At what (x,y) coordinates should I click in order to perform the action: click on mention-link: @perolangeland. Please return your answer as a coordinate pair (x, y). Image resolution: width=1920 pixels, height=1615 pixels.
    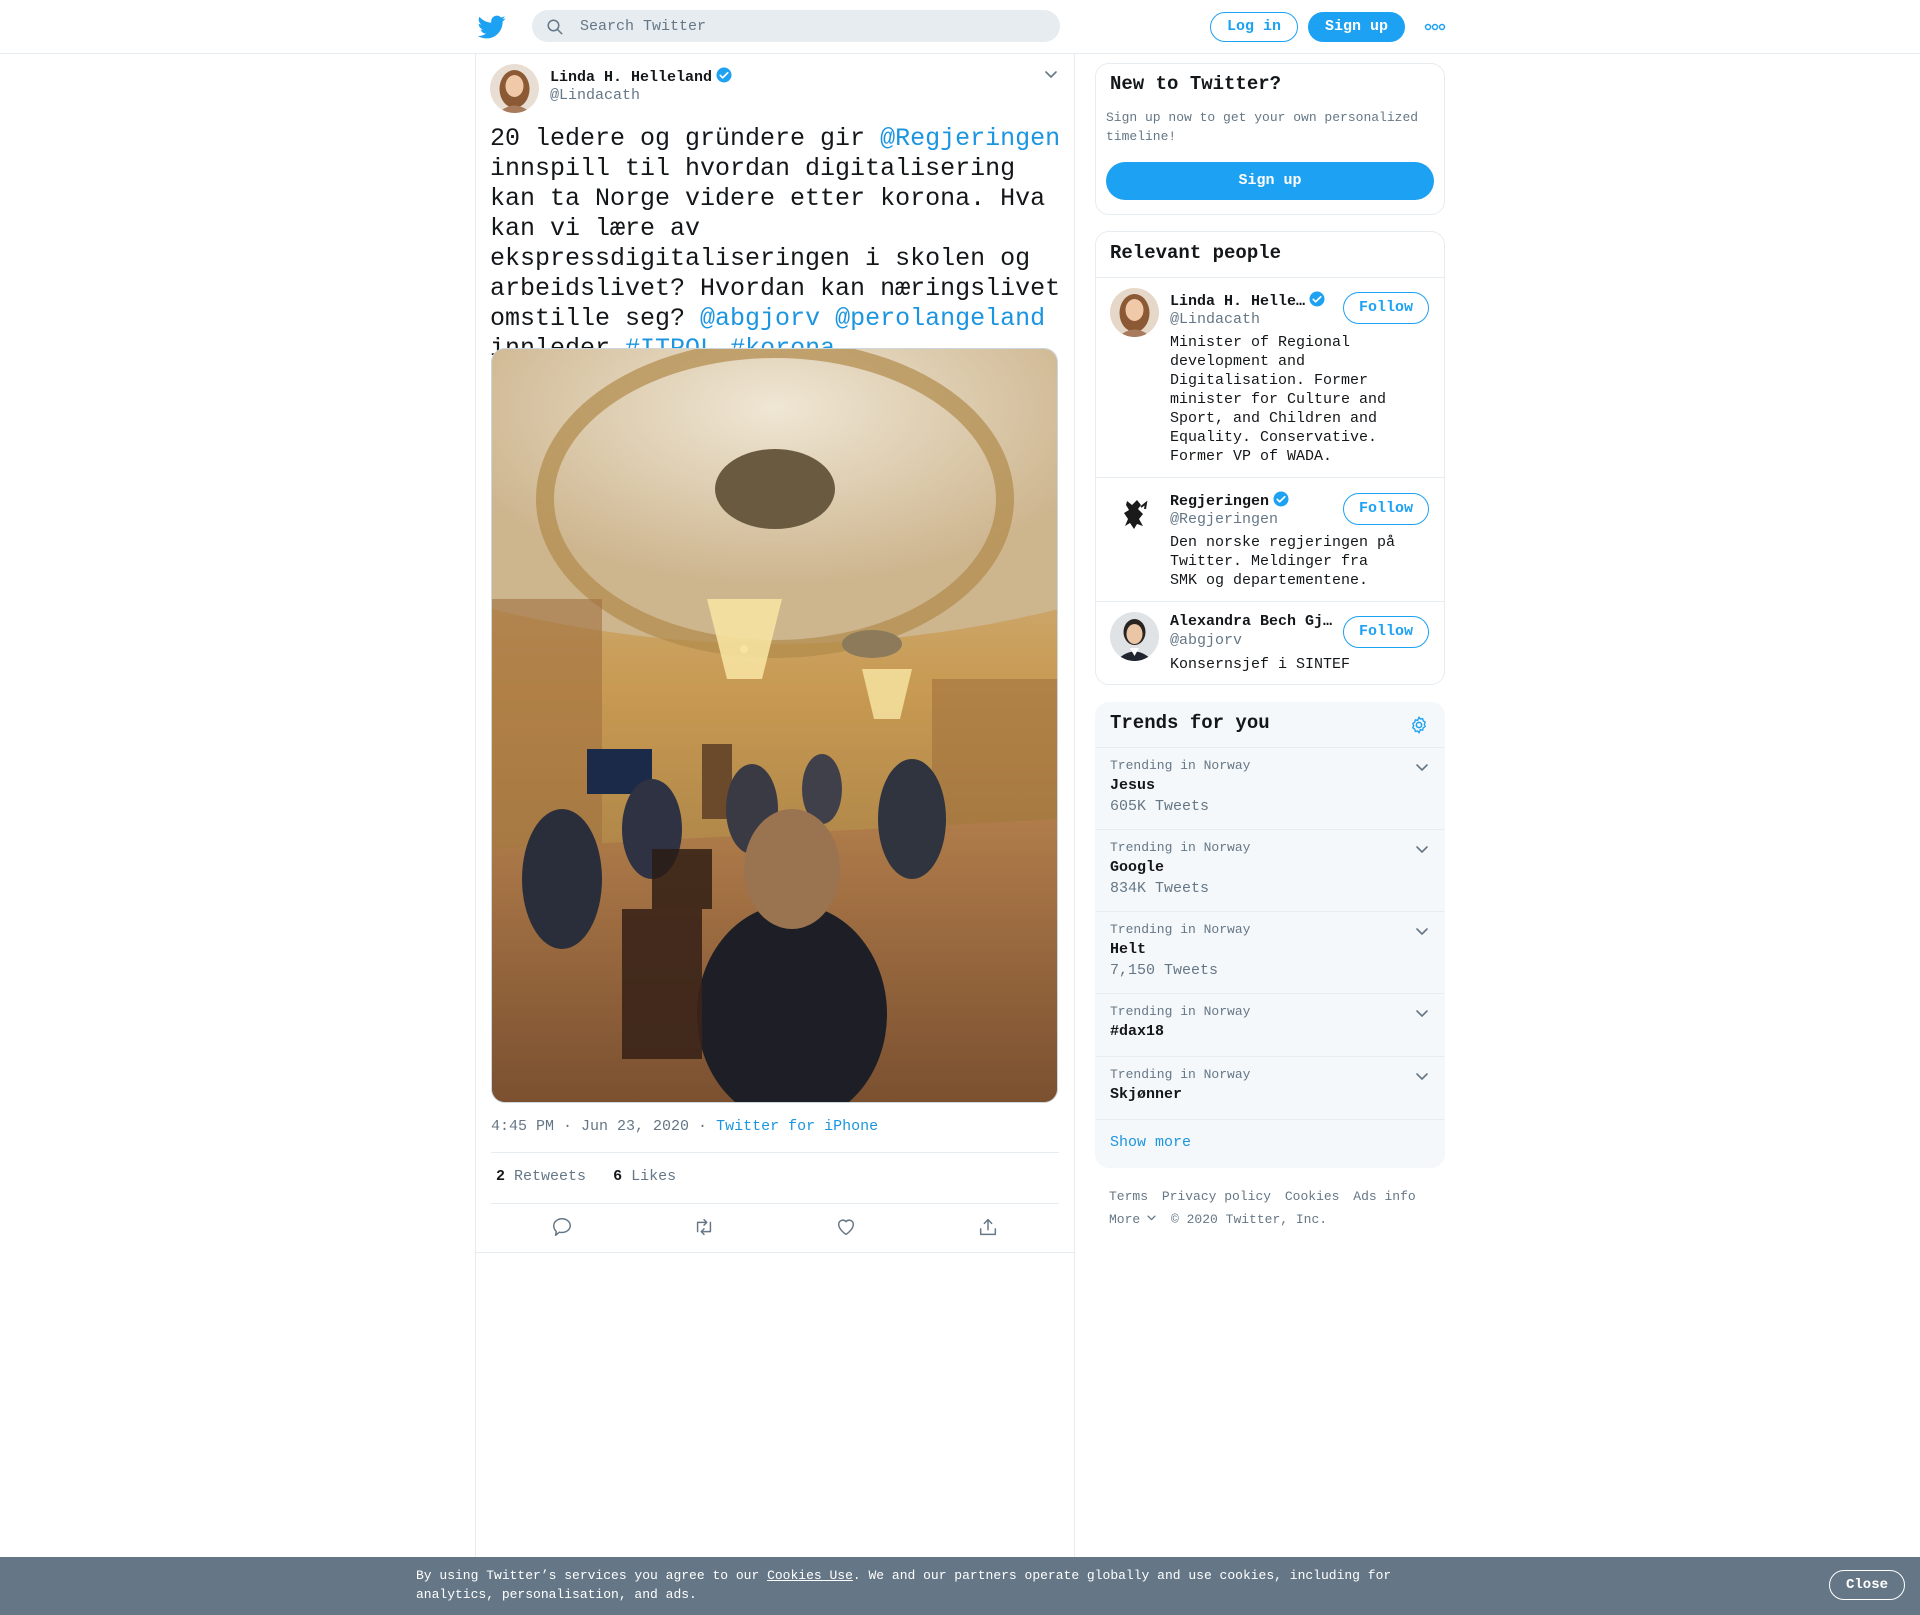
    Looking at the image, I should click on (940, 318).